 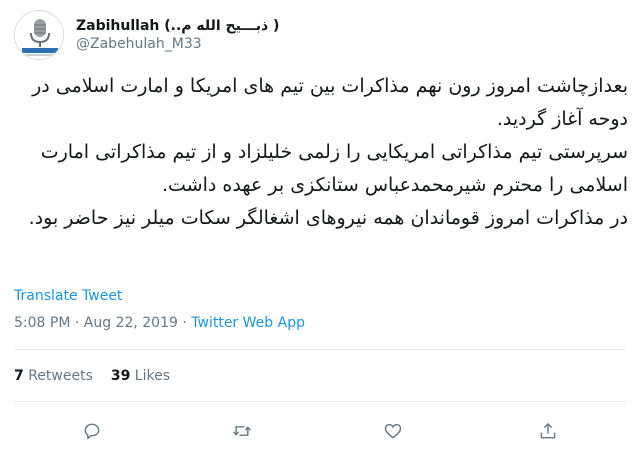 I want to click on reply-icon, so click(x=92, y=431).